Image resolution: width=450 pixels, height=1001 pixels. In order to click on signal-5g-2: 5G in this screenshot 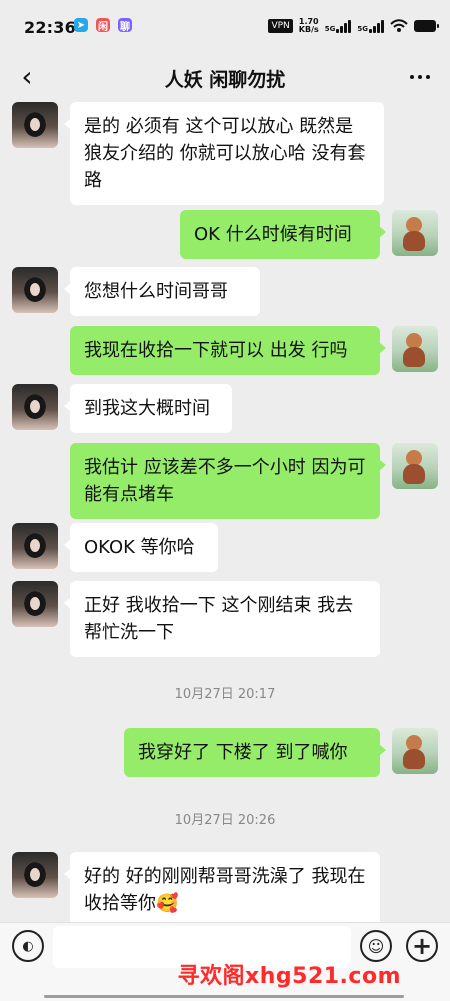, I will do `click(370, 26)`.